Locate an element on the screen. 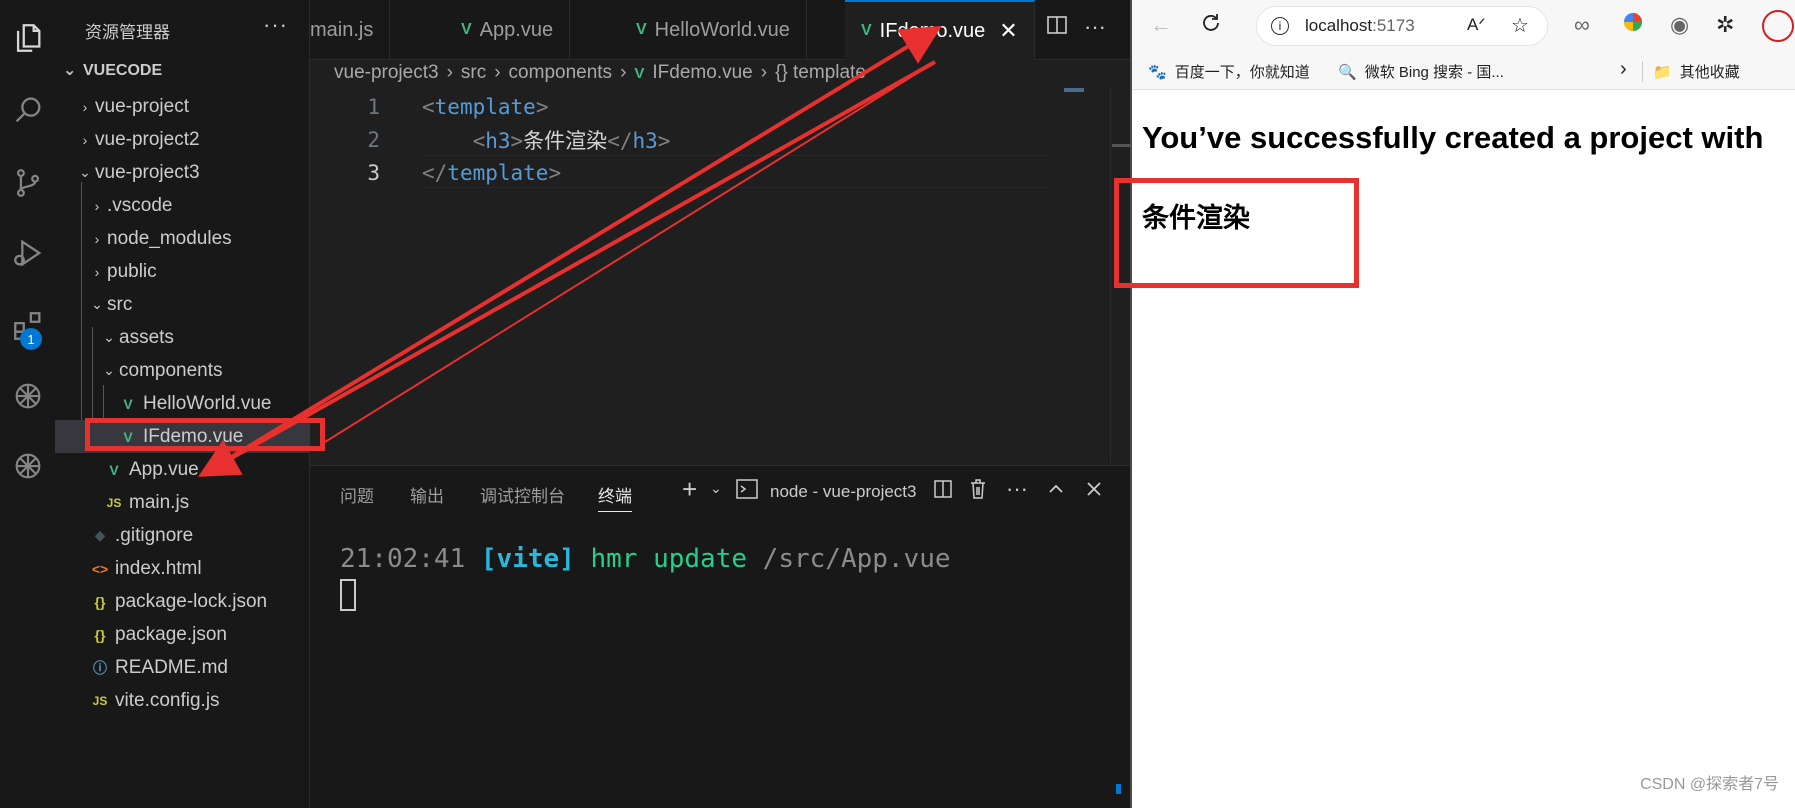 This screenshot has width=1795, height=808. tab-app-vue: V App.vue is located at coordinates (508, 30).